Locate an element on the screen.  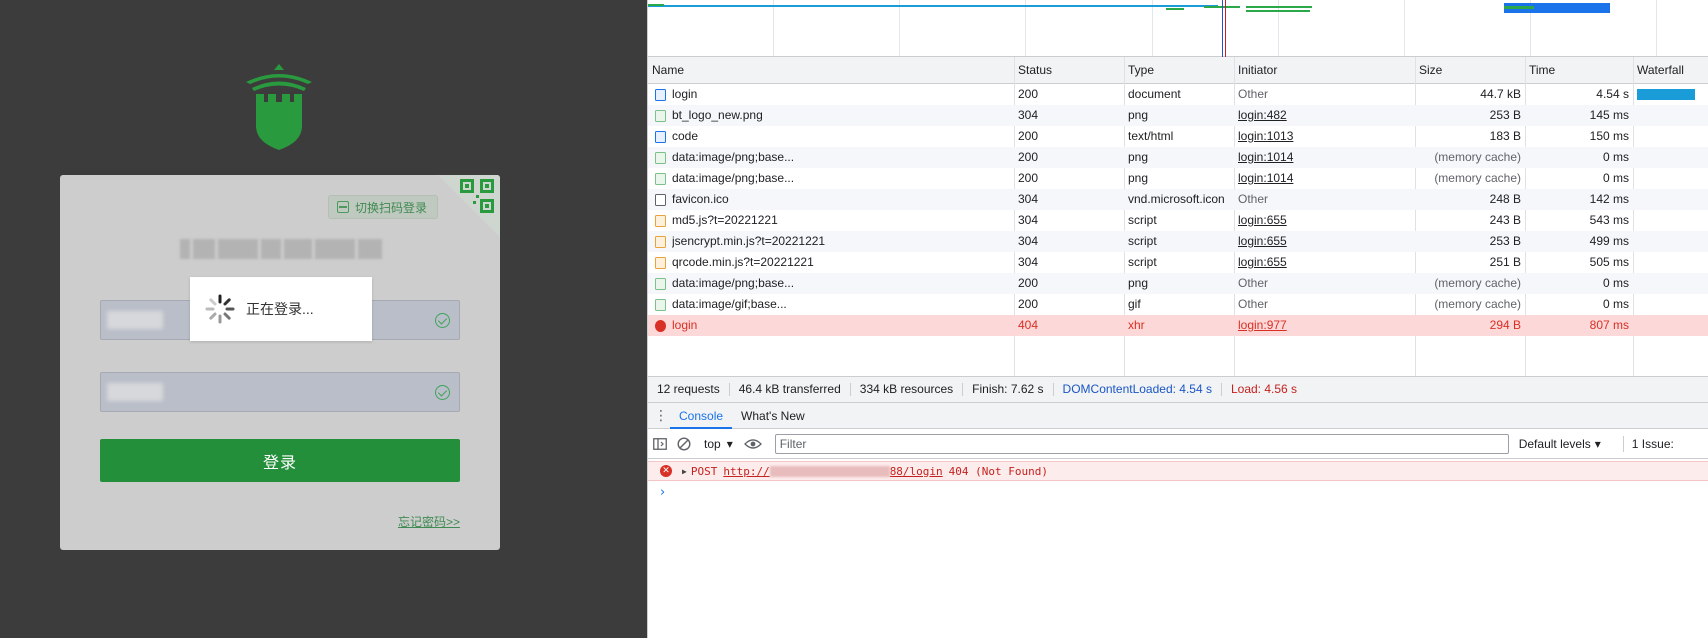
forgot-password-link: 忘记密码>> is located at coordinates (429, 521).